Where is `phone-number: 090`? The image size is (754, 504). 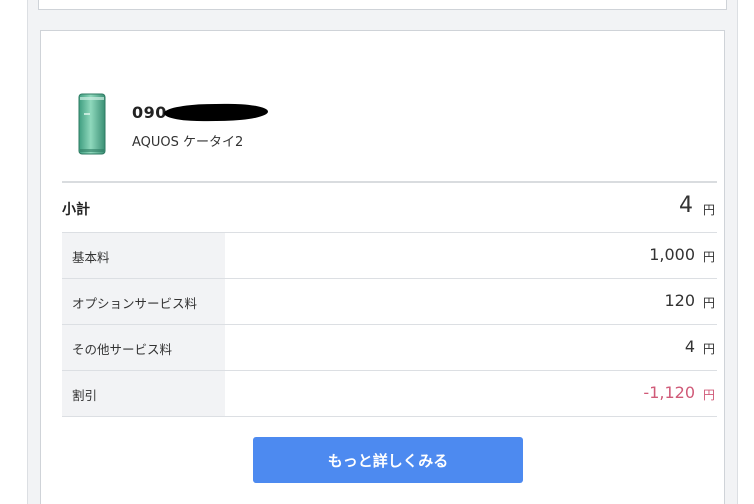
phone-number: 090 is located at coordinates (200, 112).